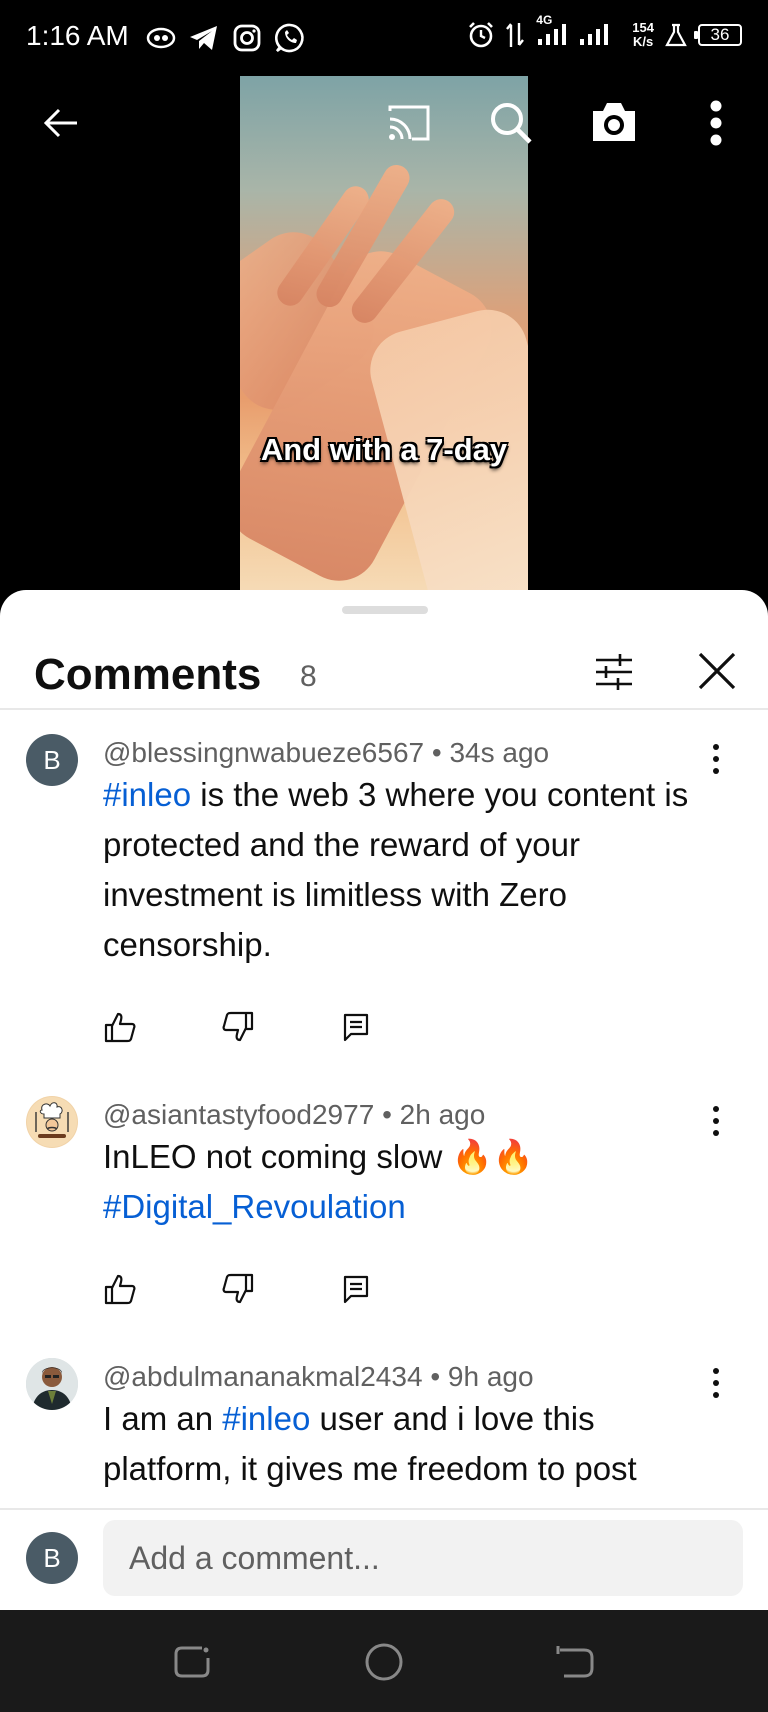  I want to click on add-comment-input, so click(423, 1558).